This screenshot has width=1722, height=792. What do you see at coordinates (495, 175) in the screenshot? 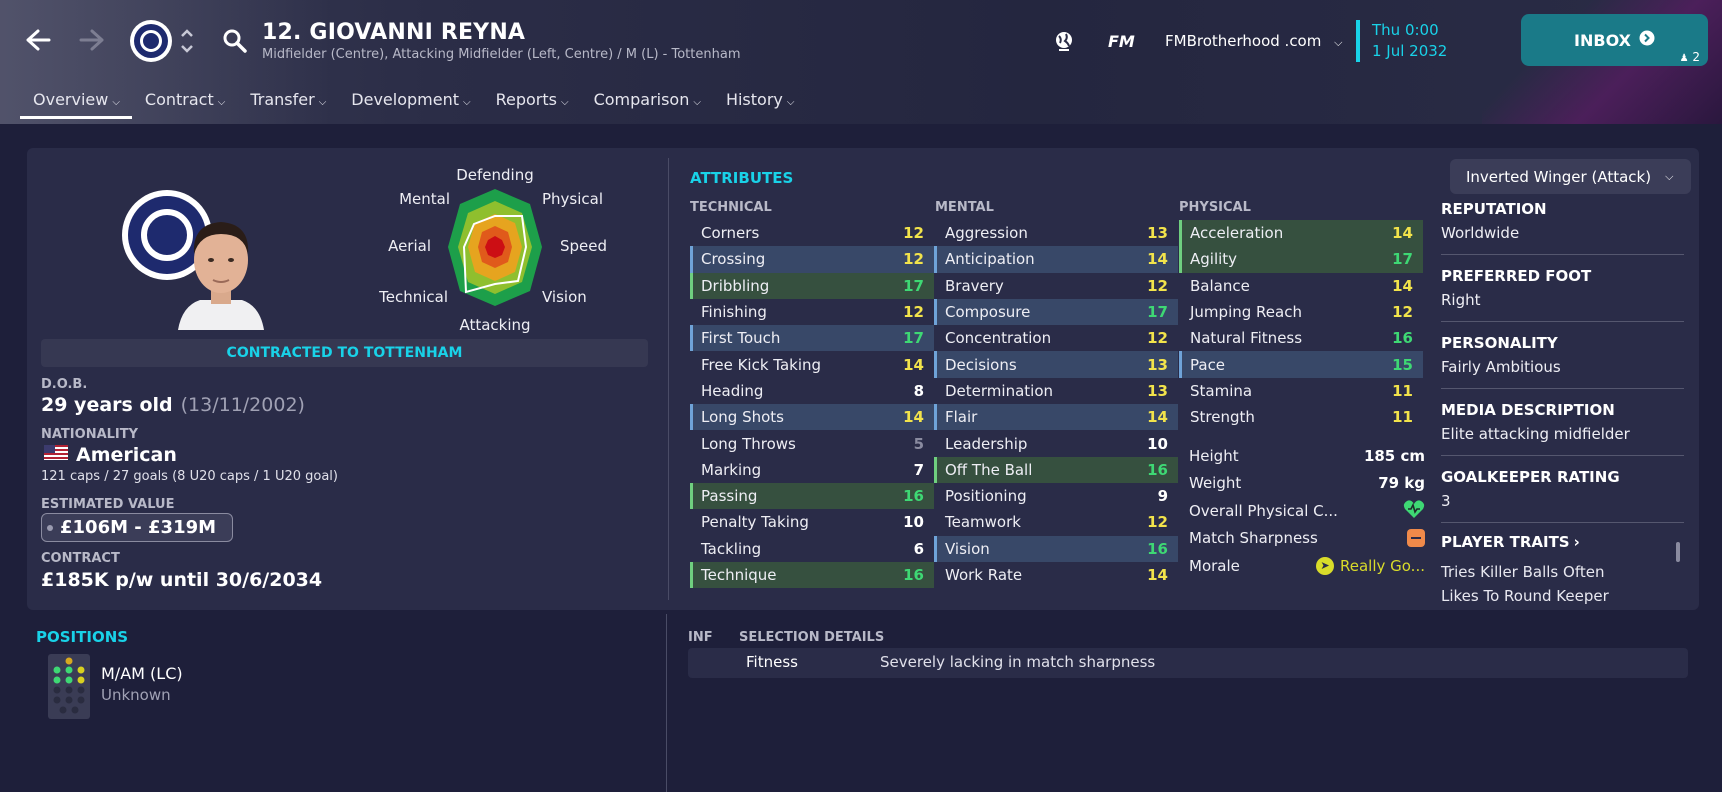
I see `radar-label-defending: Defending` at bounding box center [495, 175].